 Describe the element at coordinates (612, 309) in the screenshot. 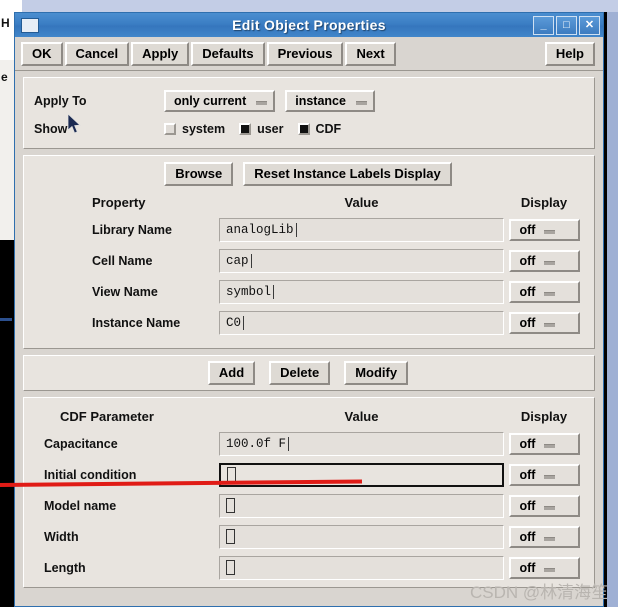

I see `desktop-background-right-lower` at that location.